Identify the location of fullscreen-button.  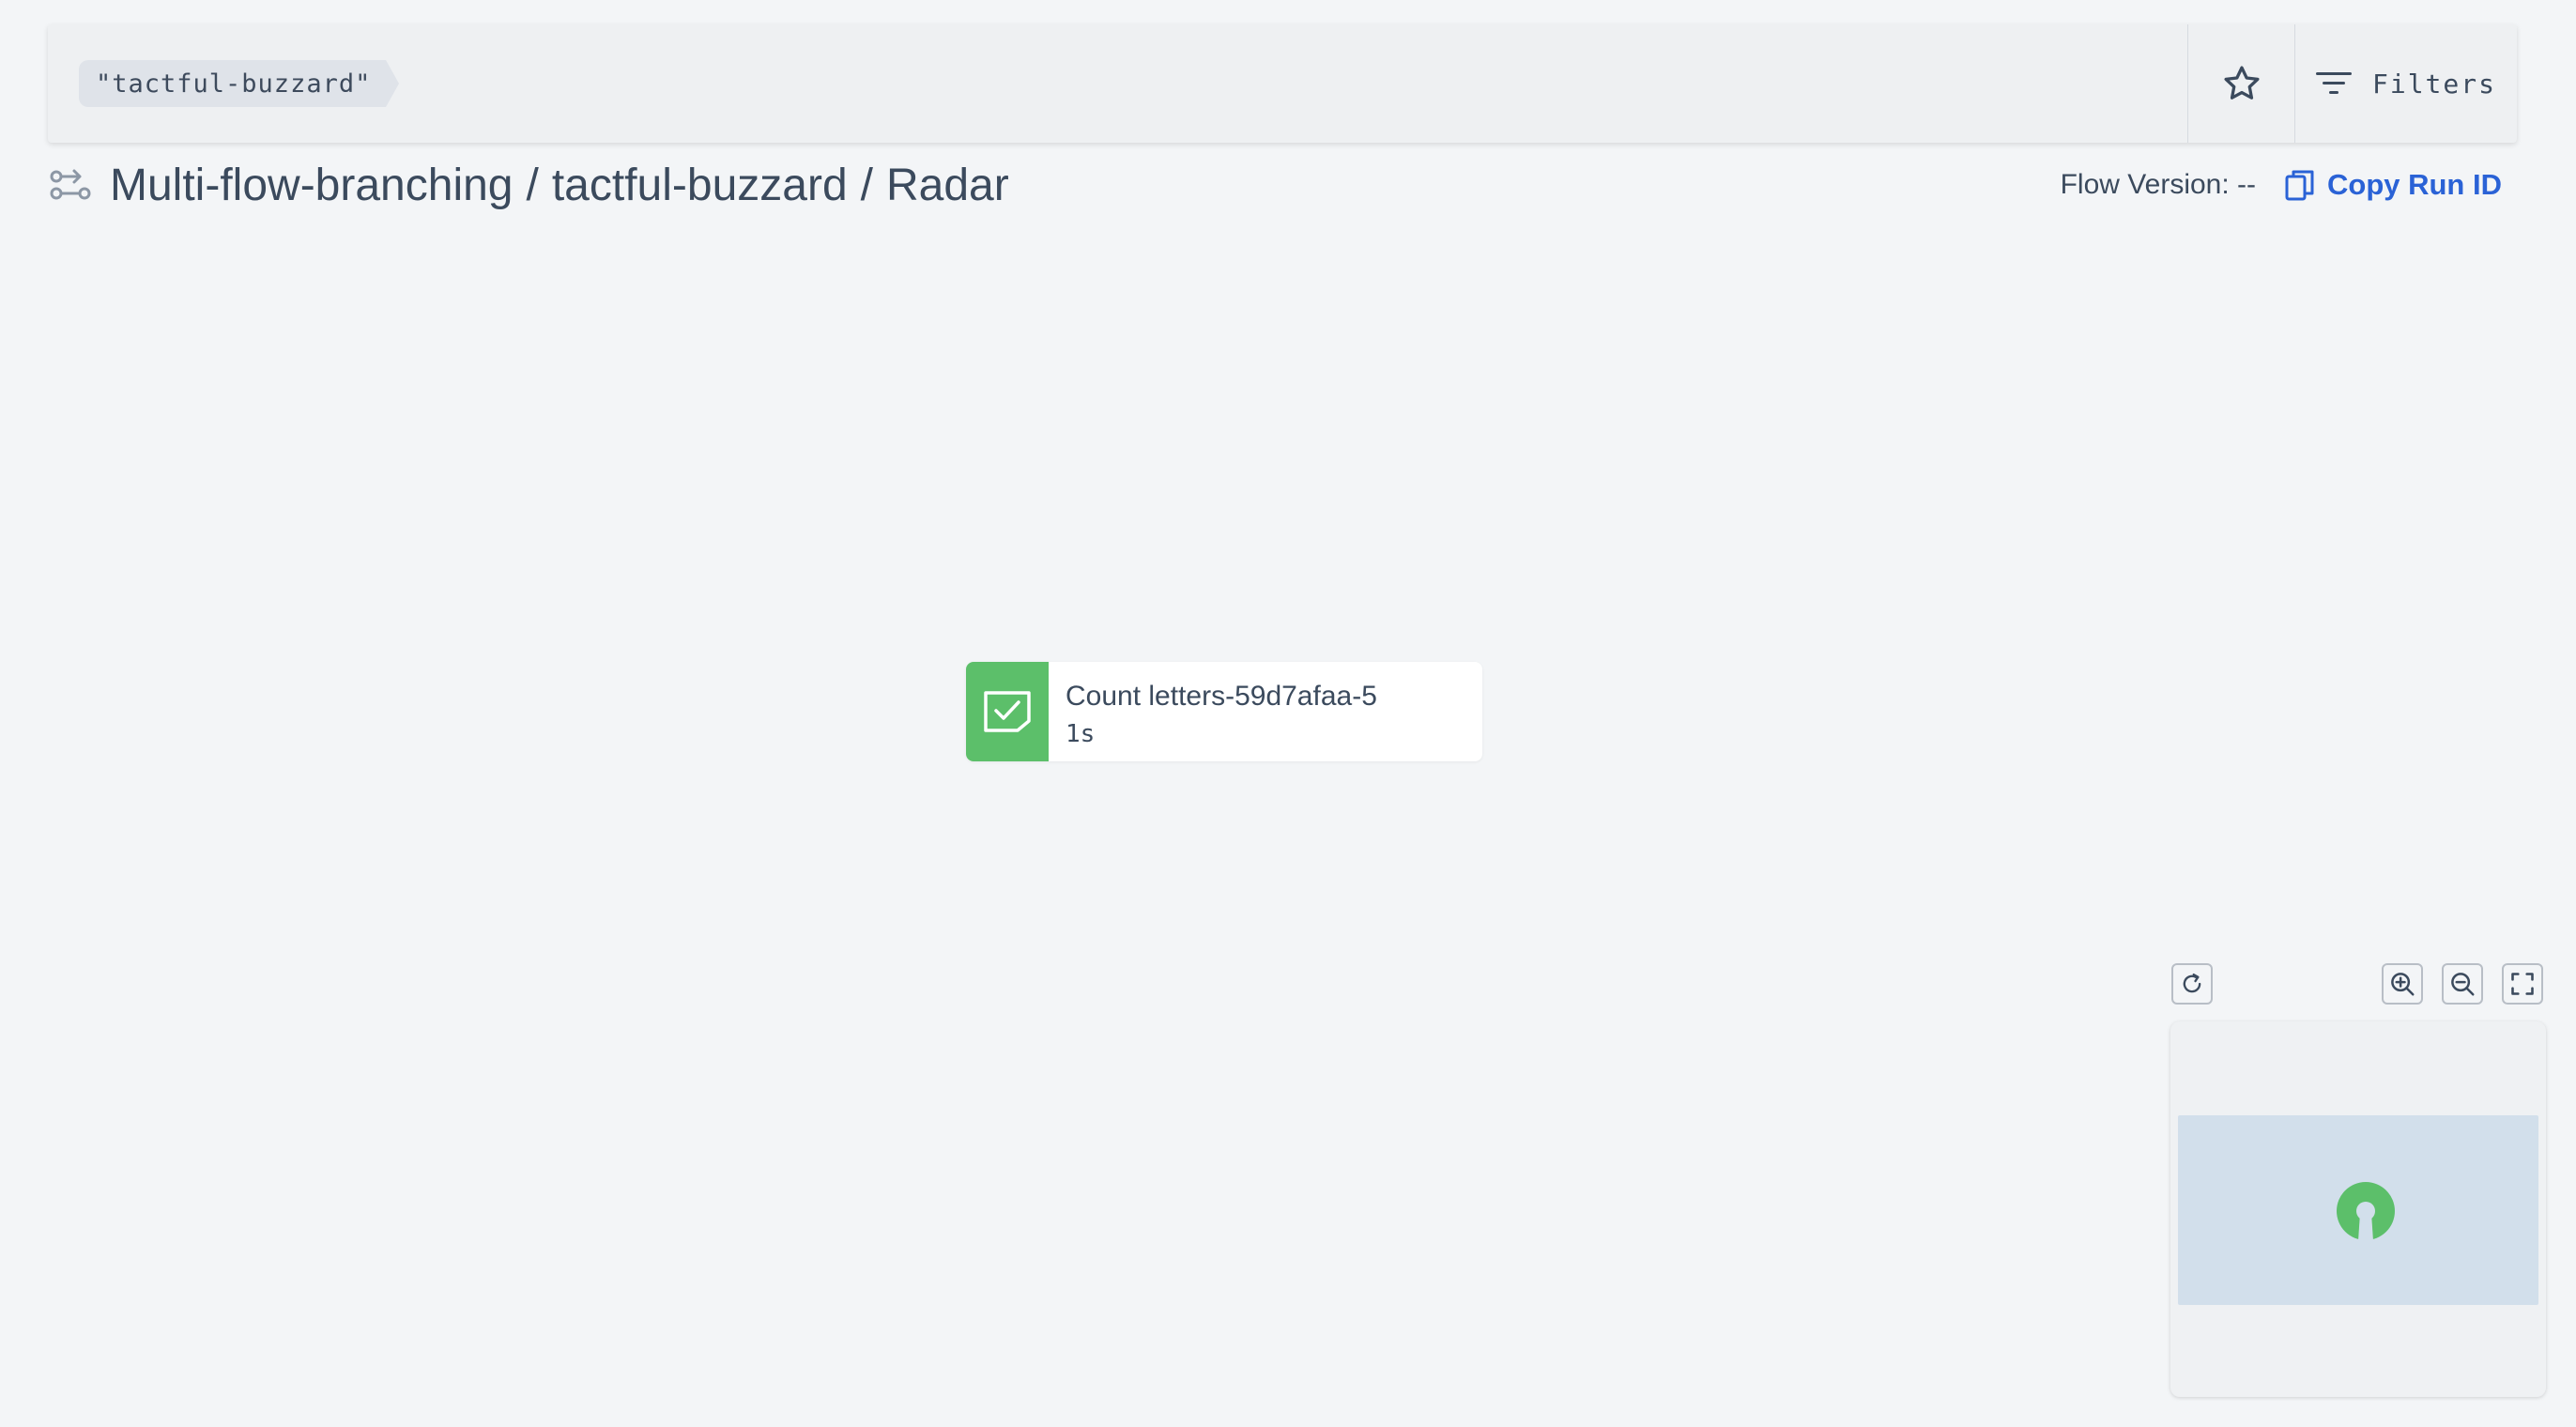
(2522, 984).